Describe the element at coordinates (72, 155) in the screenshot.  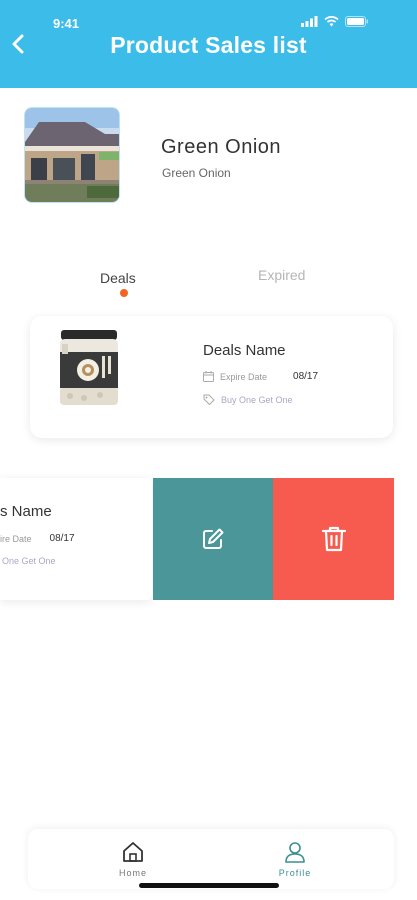
I see `store-photo` at that location.